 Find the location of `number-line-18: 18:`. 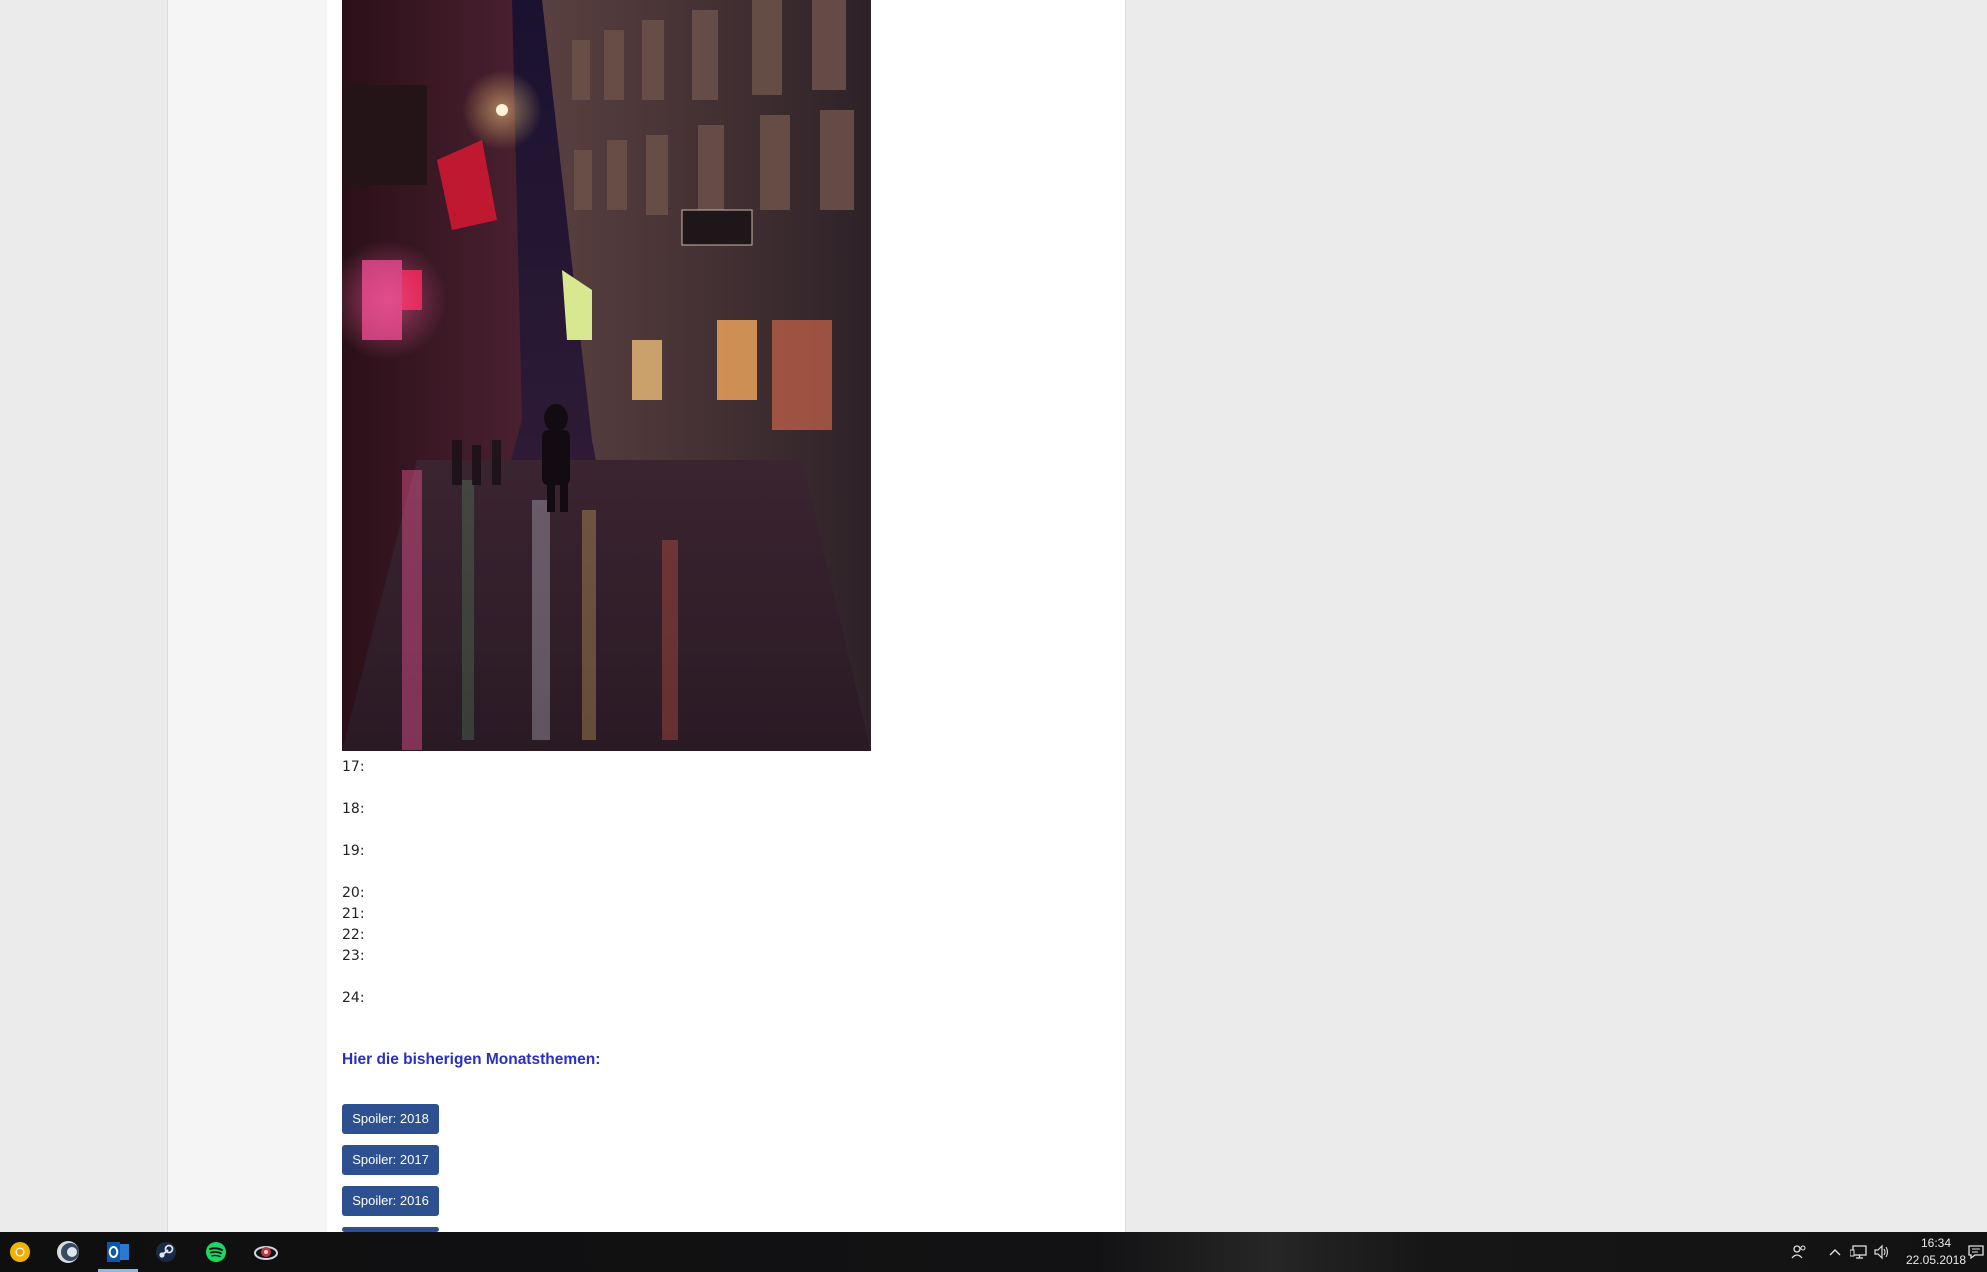

number-line-18: 18: is located at coordinates (353, 809).